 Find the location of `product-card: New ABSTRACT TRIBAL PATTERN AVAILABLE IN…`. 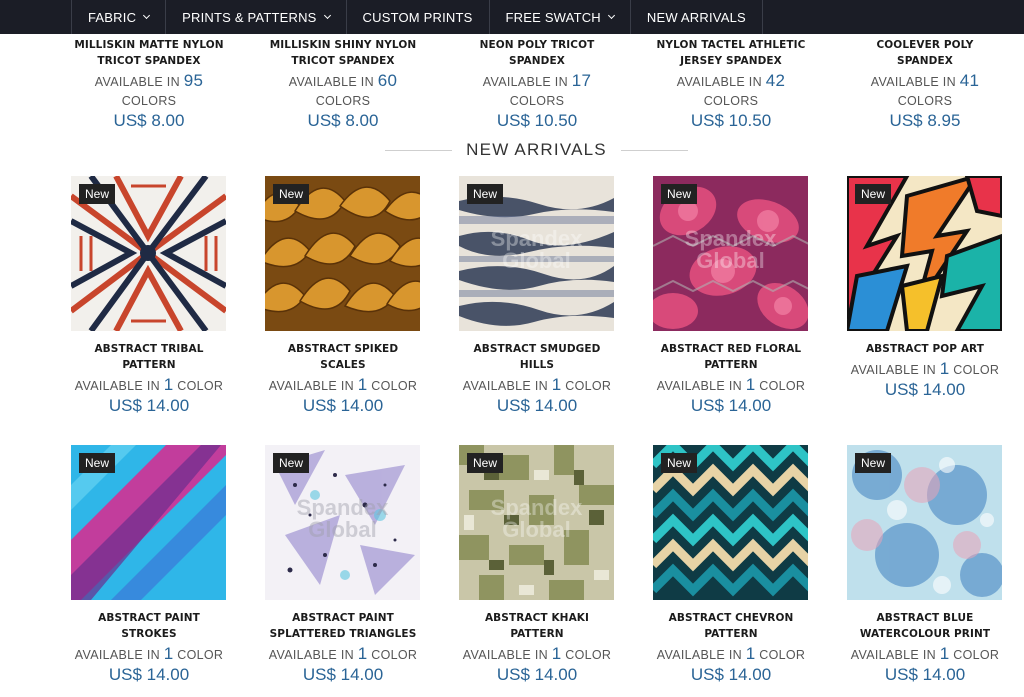

product-card: New ABSTRACT TRIBAL PATTERN AVAILABLE IN… is located at coordinates (149, 296).